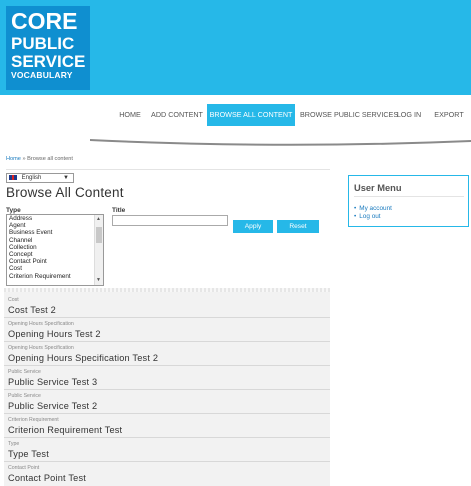 The image size is (471, 486). What do you see at coordinates (14, 444) in the screenshot?
I see `item-type: Type` at bounding box center [14, 444].